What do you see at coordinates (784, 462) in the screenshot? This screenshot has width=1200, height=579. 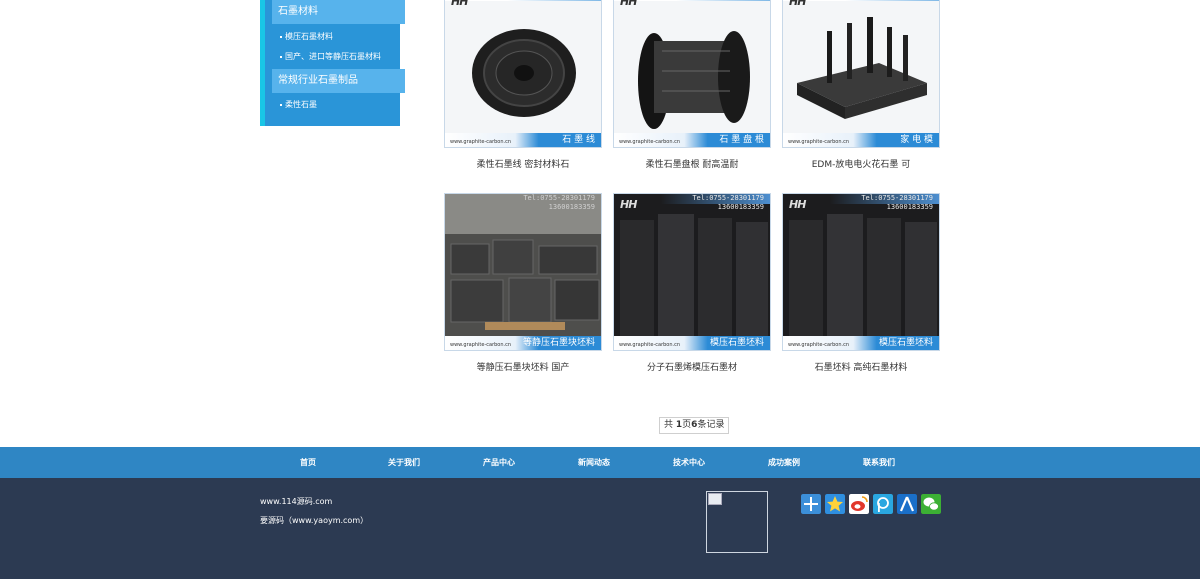 I see `footer-nav-cases: 成功案例` at bounding box center [784, 462].